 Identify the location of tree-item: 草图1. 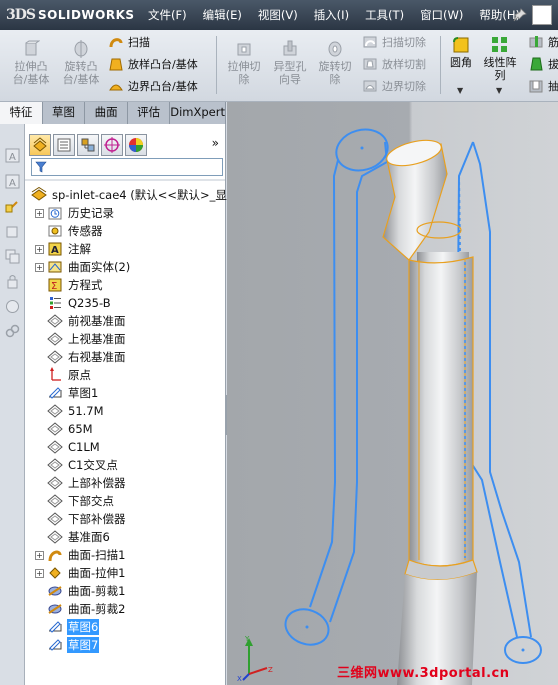
(67, 393).